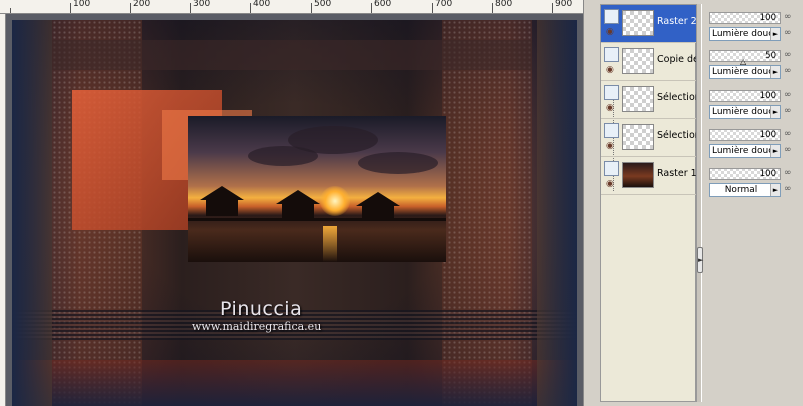 Image resolution: width=803 pixels, height=406 pixels. What do you see at coordinates (557, 213) in the screenshot?
I see `artwork-edge` at bounding box center [557, 213].